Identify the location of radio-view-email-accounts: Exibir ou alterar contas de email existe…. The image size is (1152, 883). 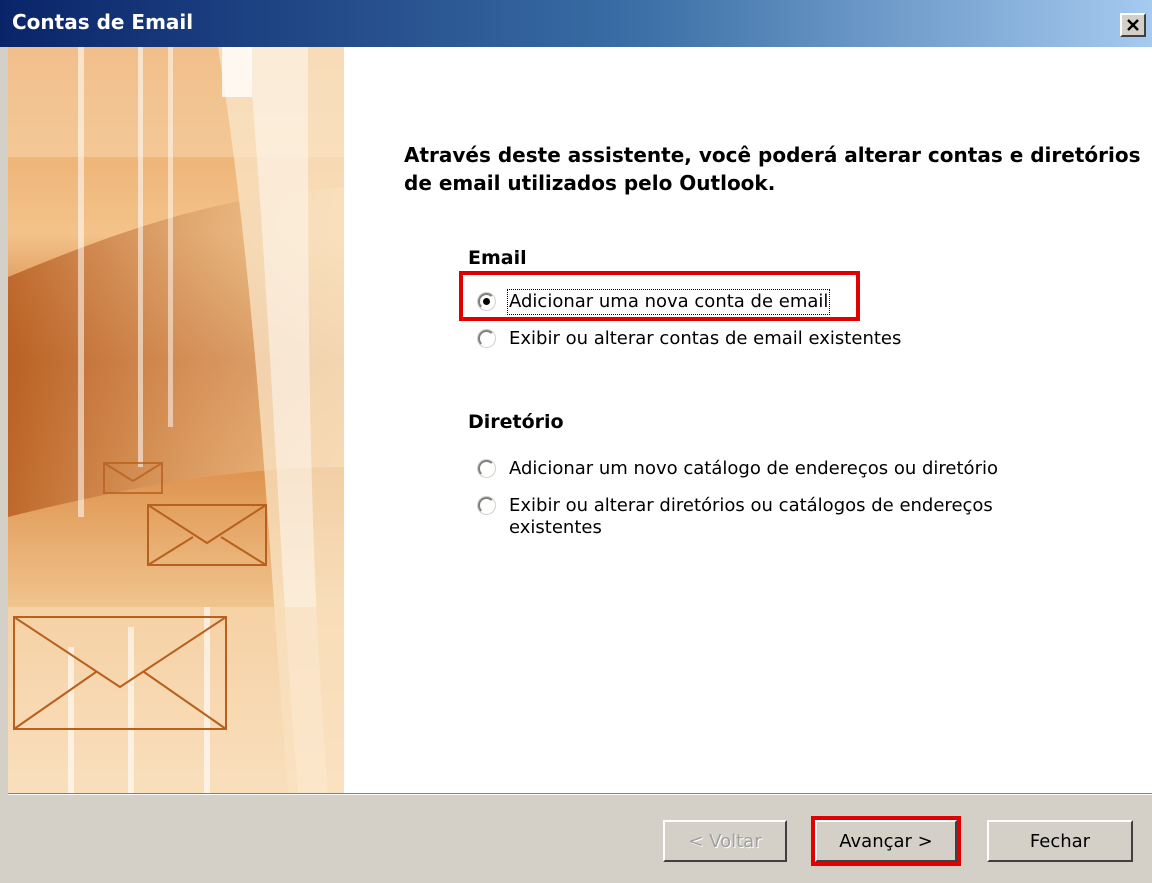
(689, 339).